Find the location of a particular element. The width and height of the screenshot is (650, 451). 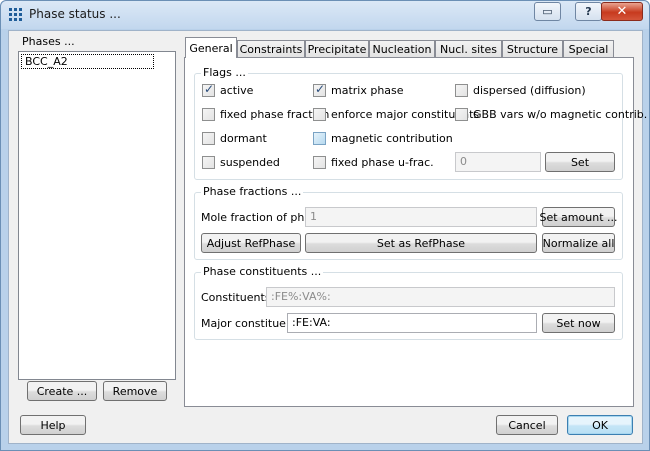

tab-structure: Structure is located at coordinates (532, 48).